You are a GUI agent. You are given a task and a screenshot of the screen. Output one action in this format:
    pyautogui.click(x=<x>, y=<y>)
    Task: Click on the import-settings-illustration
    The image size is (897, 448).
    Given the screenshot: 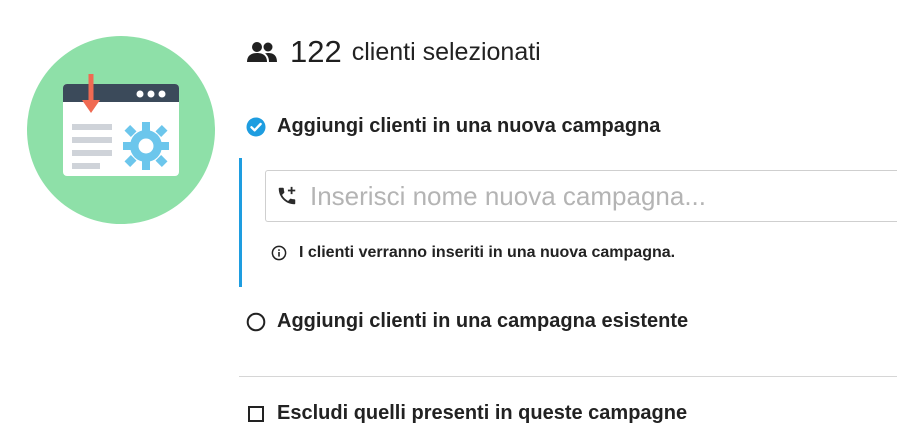 What is the action you would take?
    pyautogui.click(x=121, y=130)
    